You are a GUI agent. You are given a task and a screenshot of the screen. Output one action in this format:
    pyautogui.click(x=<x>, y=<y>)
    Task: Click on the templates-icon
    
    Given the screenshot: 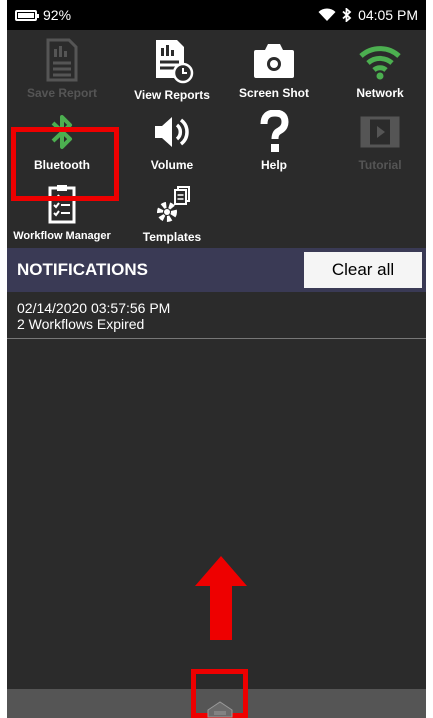 What is the action you would take?
    pyautogui.click(x=173, y=204)
    